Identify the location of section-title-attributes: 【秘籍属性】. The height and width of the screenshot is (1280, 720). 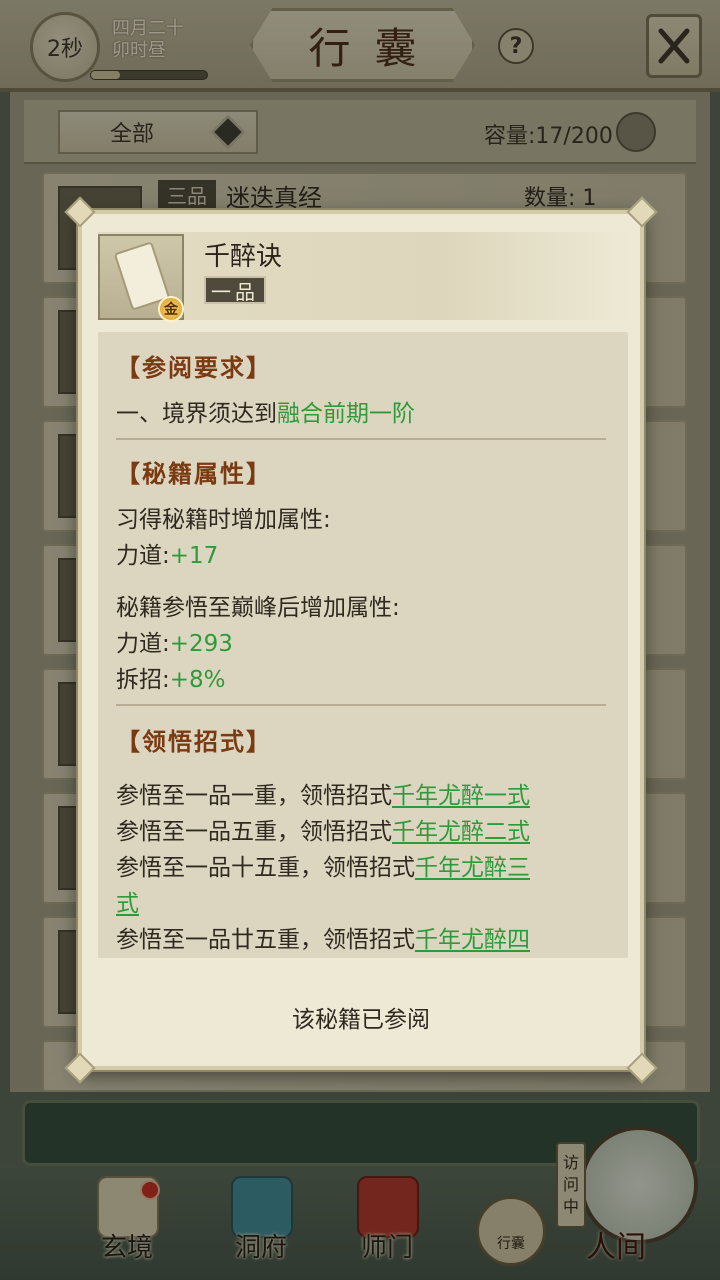
(194, 473).